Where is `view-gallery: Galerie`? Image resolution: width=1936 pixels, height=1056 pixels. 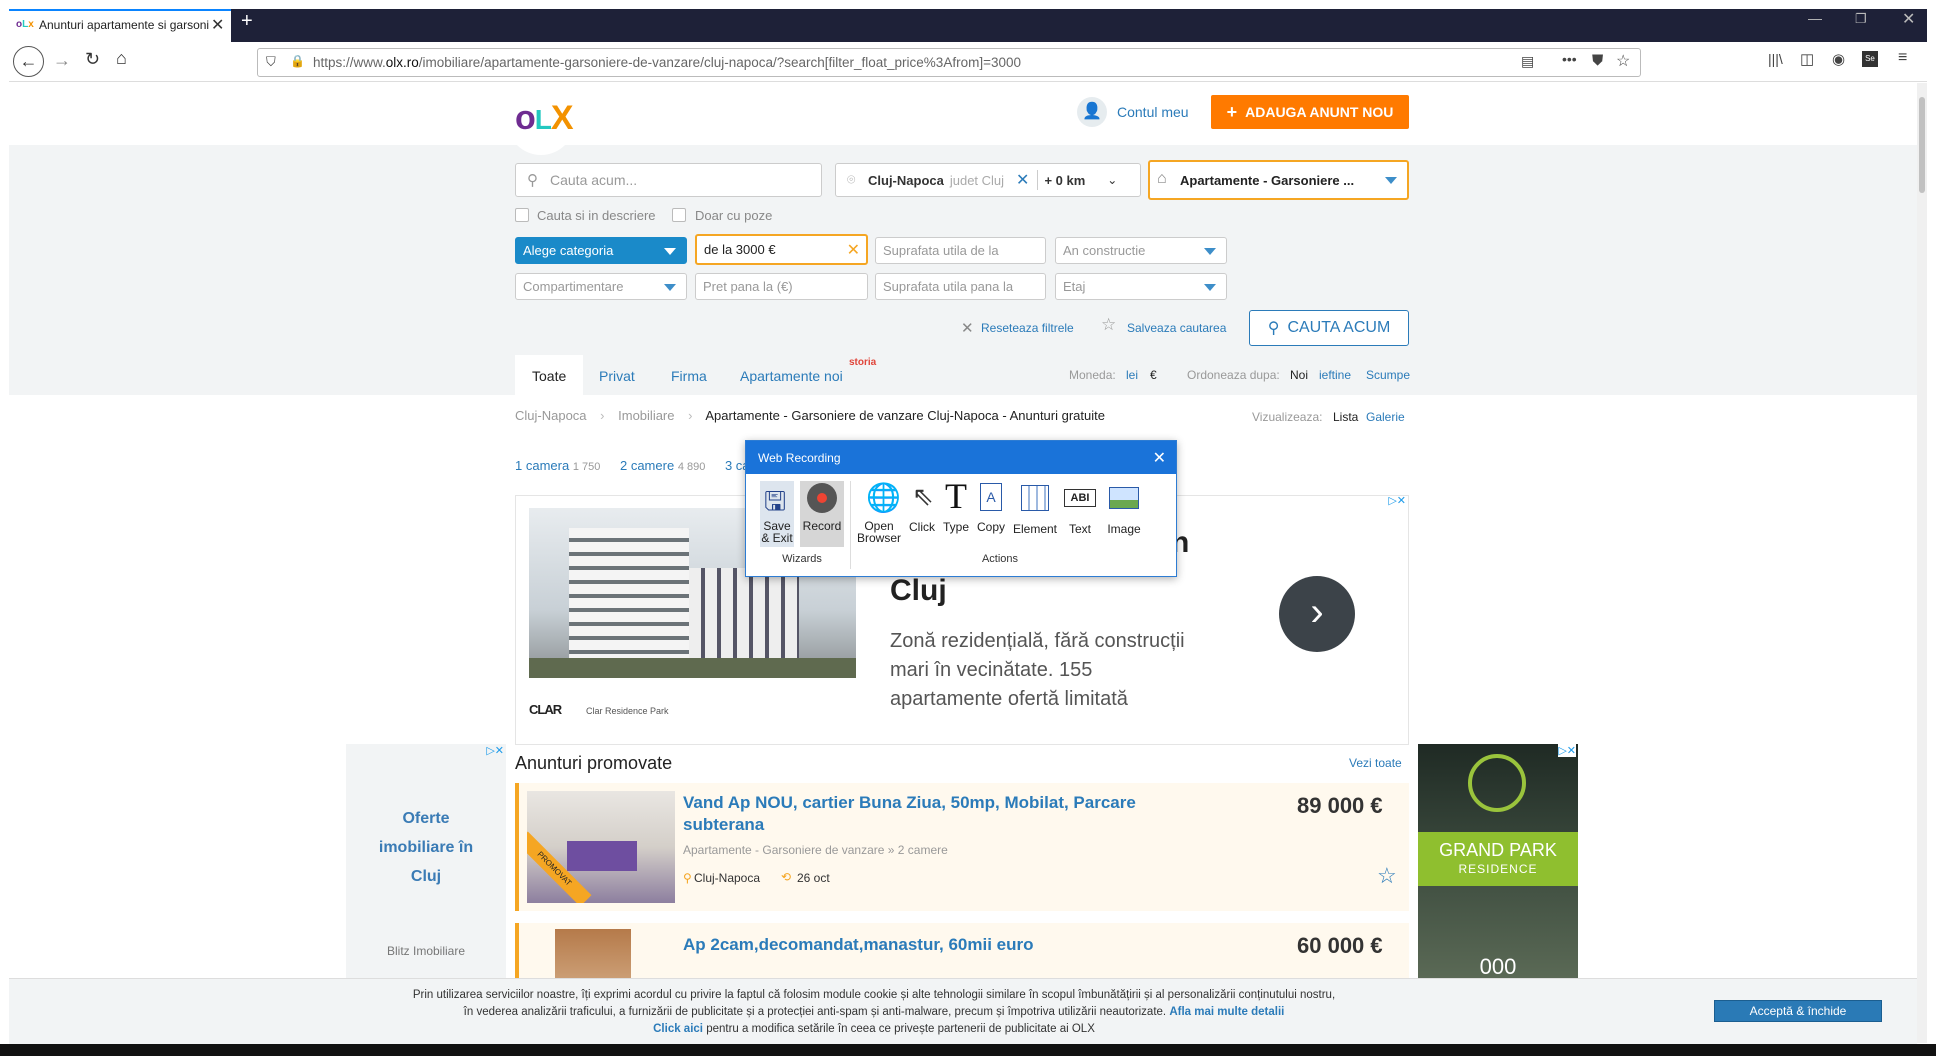 view-gallery: Galerie is located at coordinates (1385, 417).